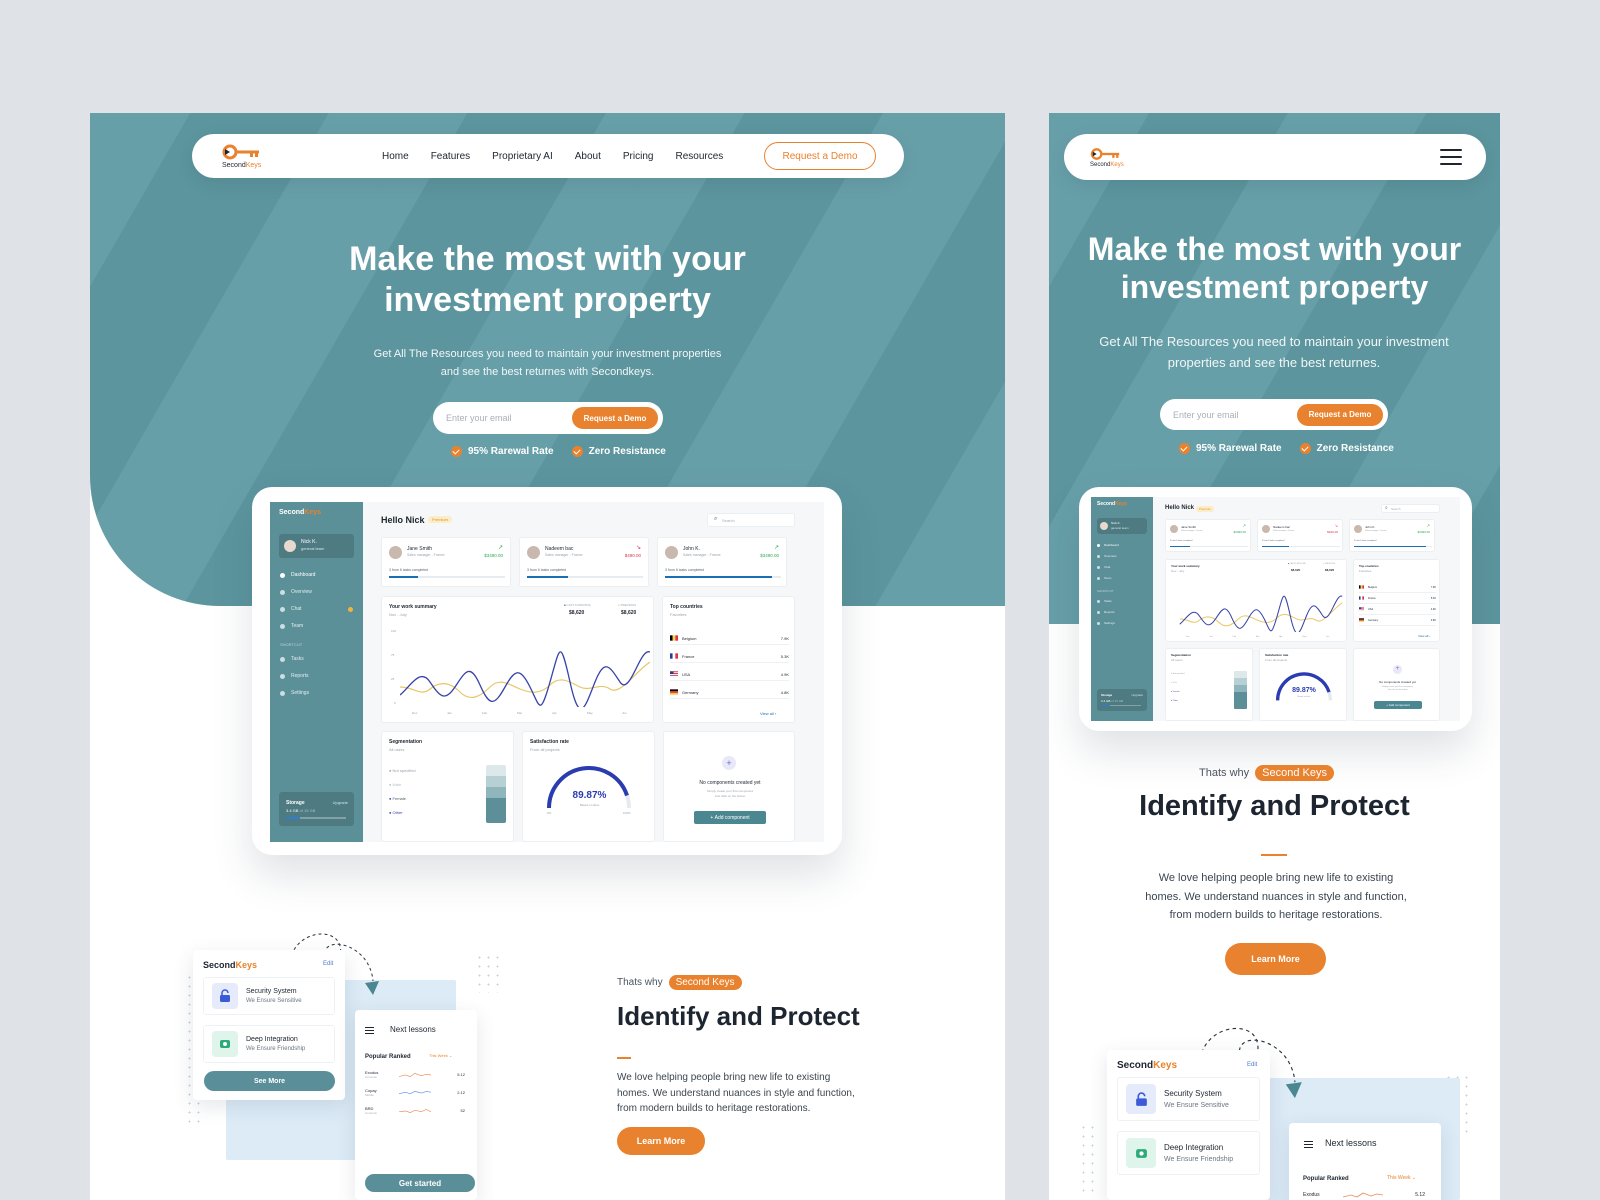 This screenshot has width=1600, height=1200. What do you see at coordinates (1107, 164) in the screenshot?
I see `logo-text: SecondKeys` at bounding box center [1107, 164].